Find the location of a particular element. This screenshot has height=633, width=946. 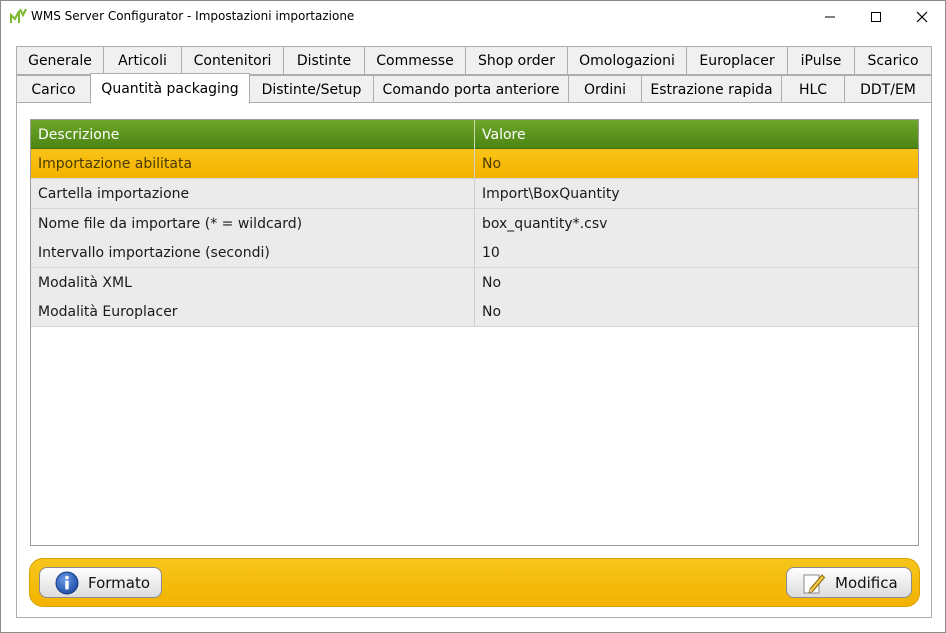

pencil-icon is located at coordinates (814, 583).